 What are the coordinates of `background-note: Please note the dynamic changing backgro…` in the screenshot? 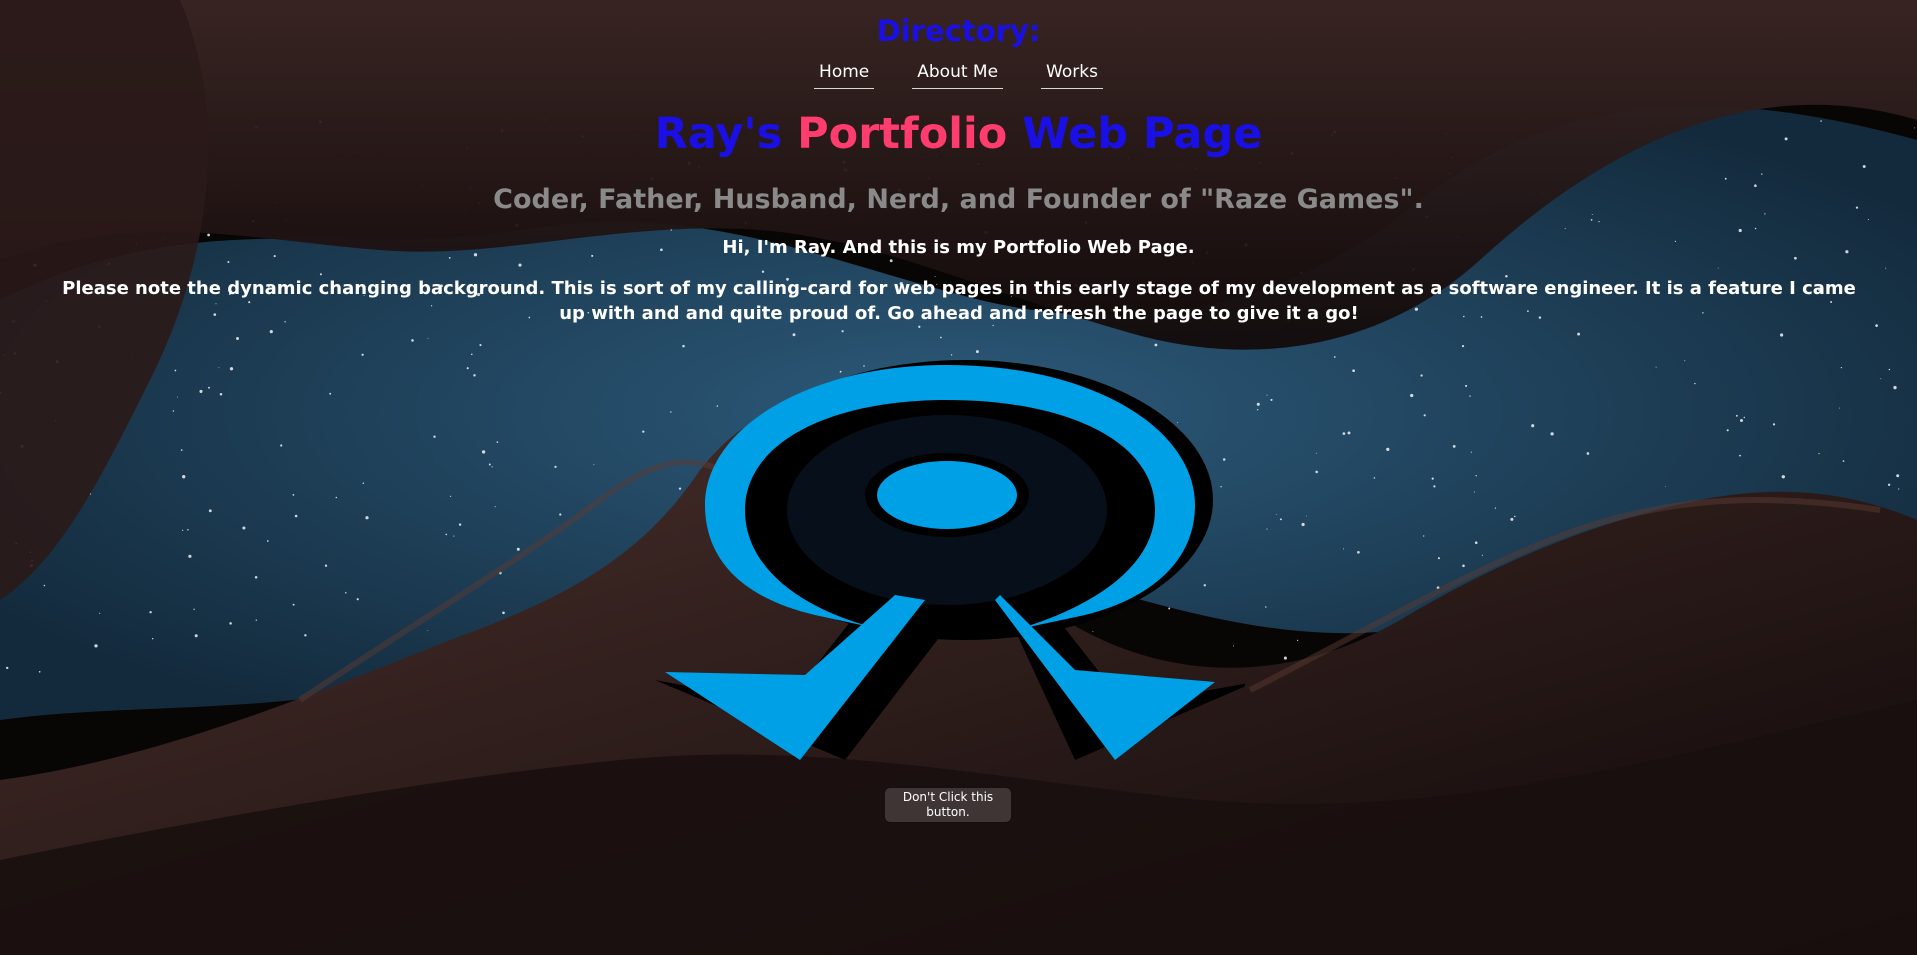 It's located at (959, 301).